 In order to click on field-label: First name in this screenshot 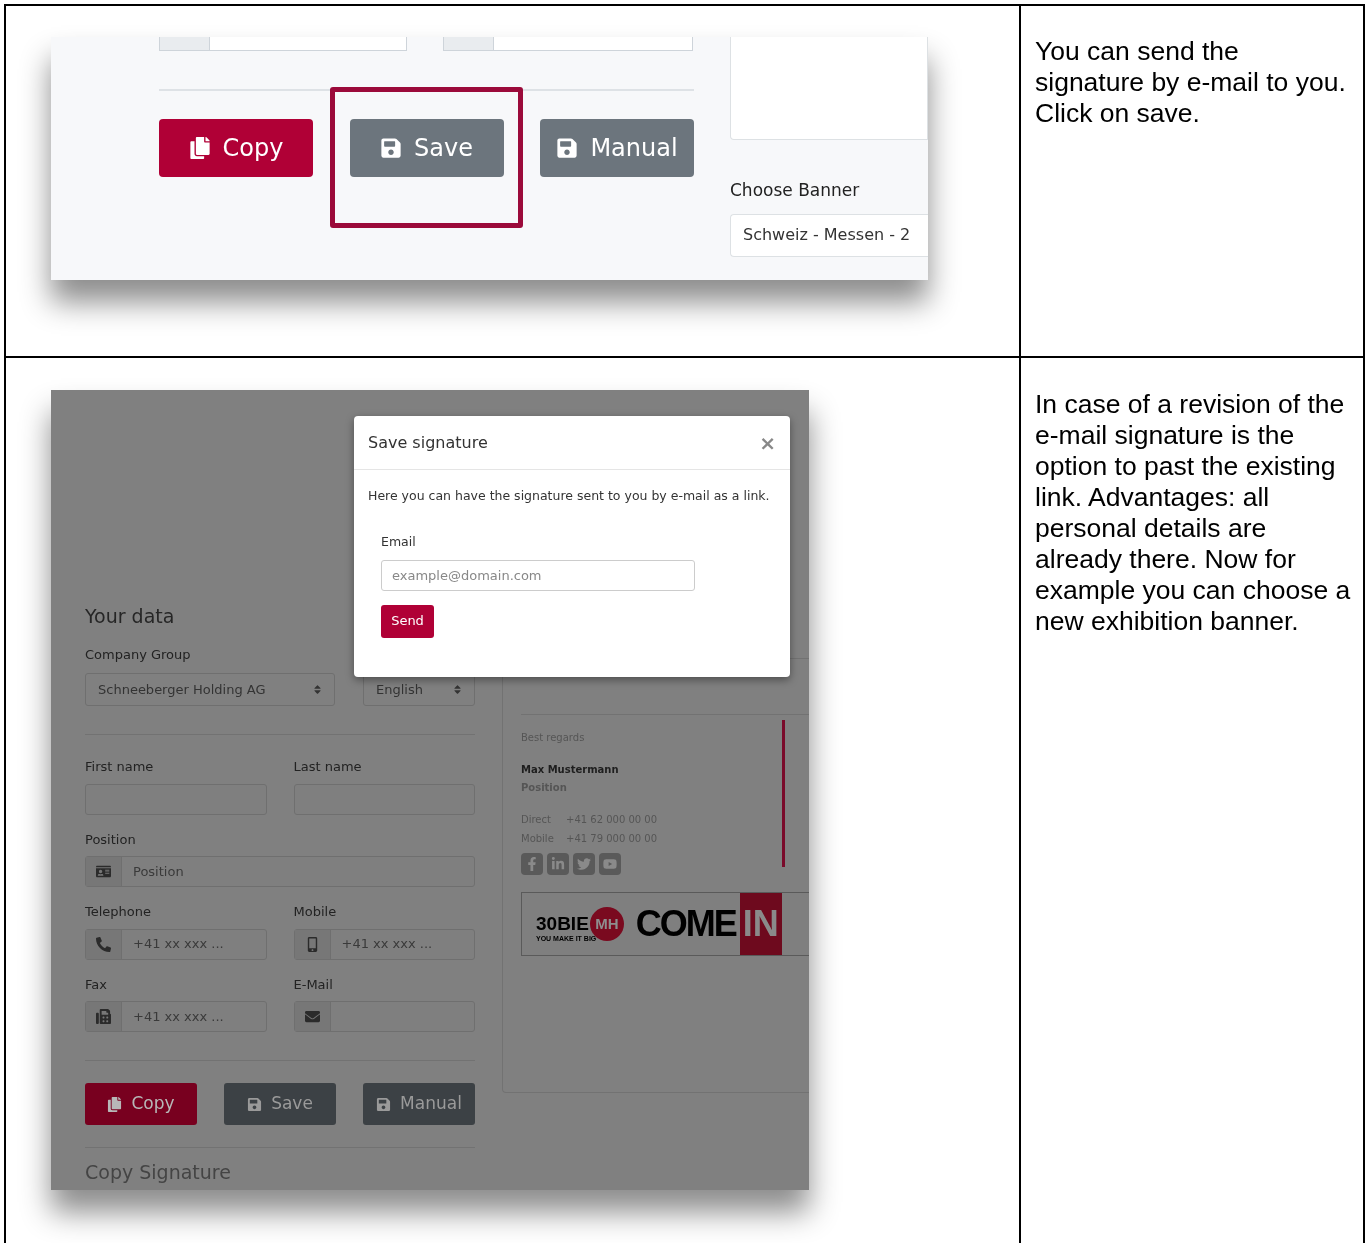, I will do `click(120, 767)`.